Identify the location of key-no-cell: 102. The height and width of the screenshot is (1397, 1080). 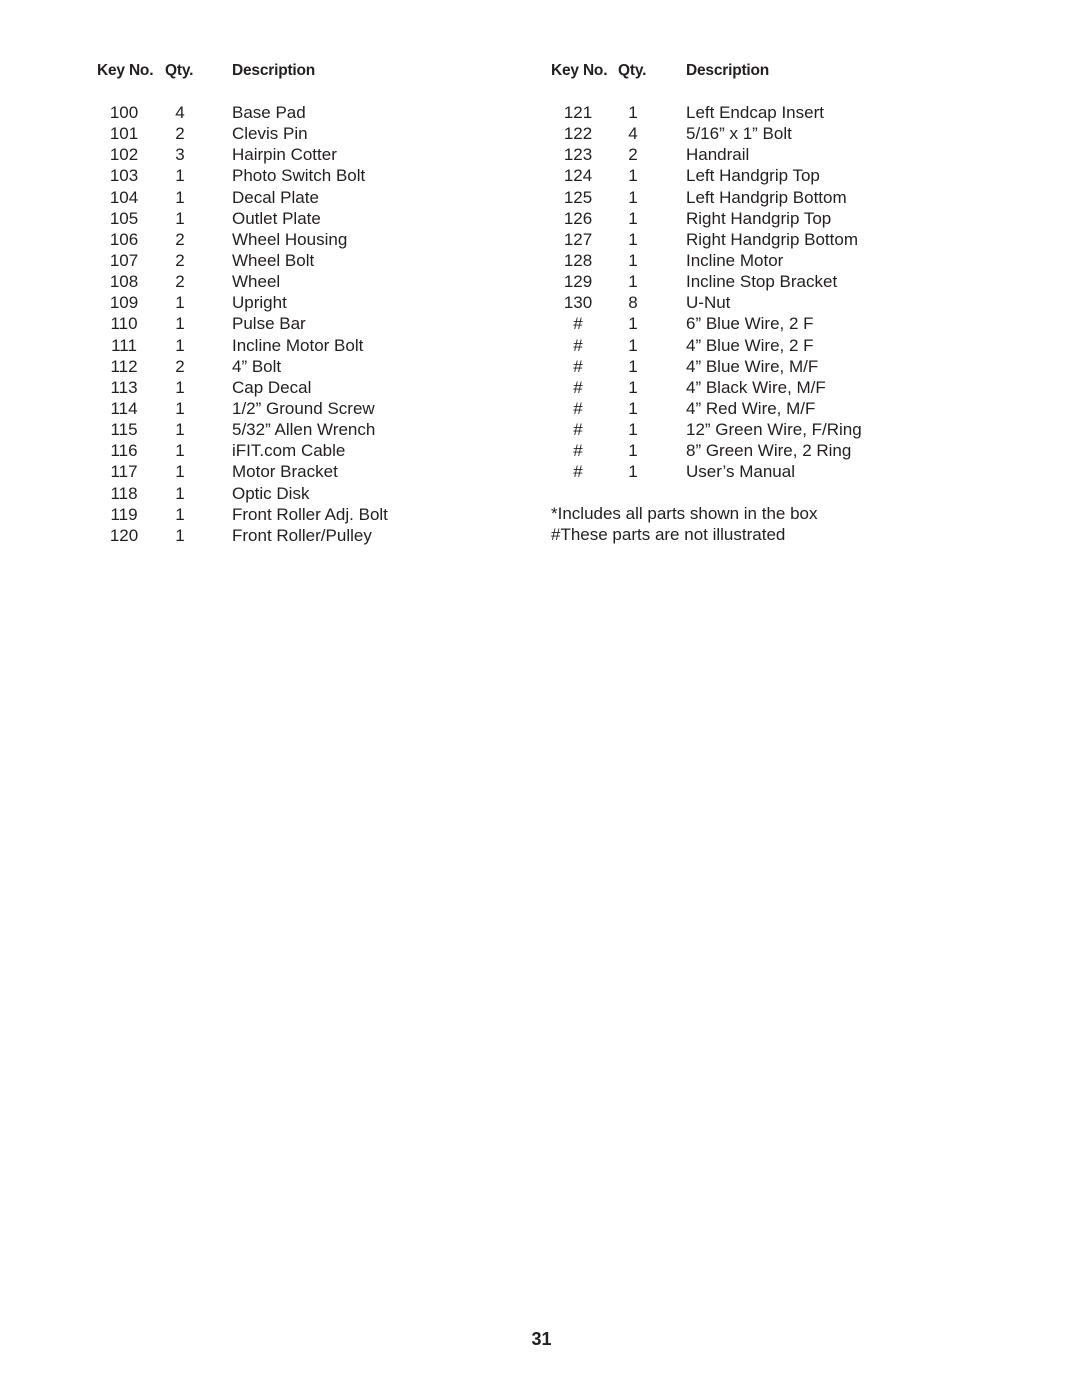
(124, 155).